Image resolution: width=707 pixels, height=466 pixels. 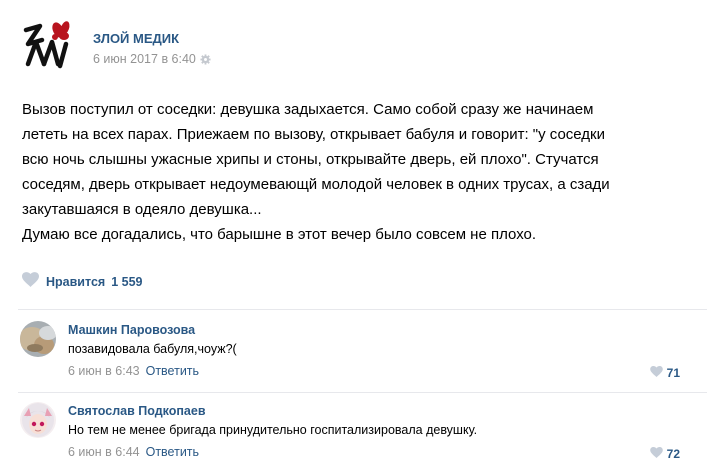 What do you see at coordinates (104, 371) in the screenshot?
I see `comment-date: 6 июн в 6:43` at bounding box center [104, 371].